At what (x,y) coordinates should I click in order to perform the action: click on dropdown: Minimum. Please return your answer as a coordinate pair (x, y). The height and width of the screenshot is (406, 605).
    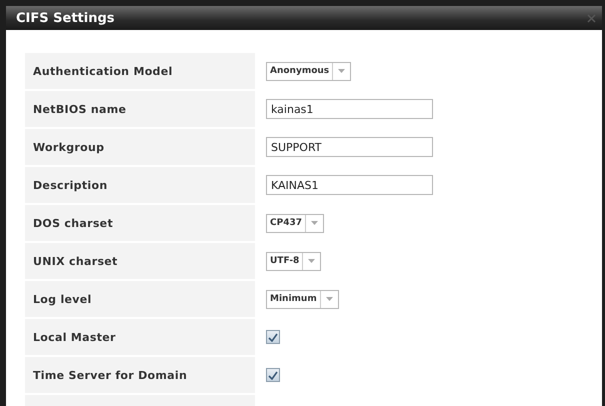
    Looking at the image, I should click on (302, 299).